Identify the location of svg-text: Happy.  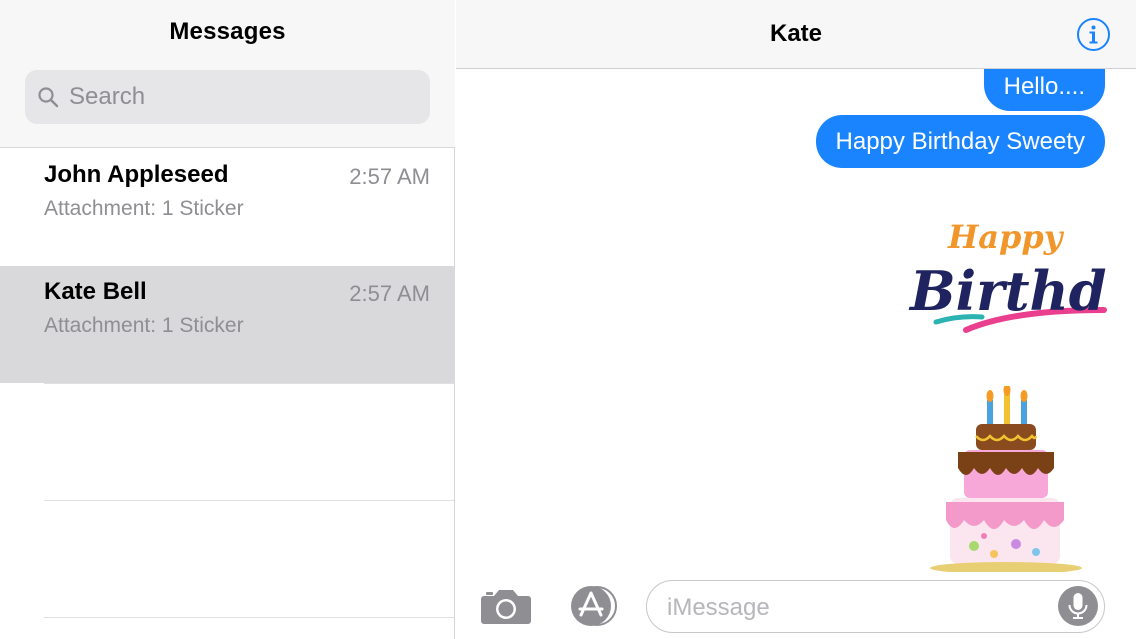
(1006, 237).